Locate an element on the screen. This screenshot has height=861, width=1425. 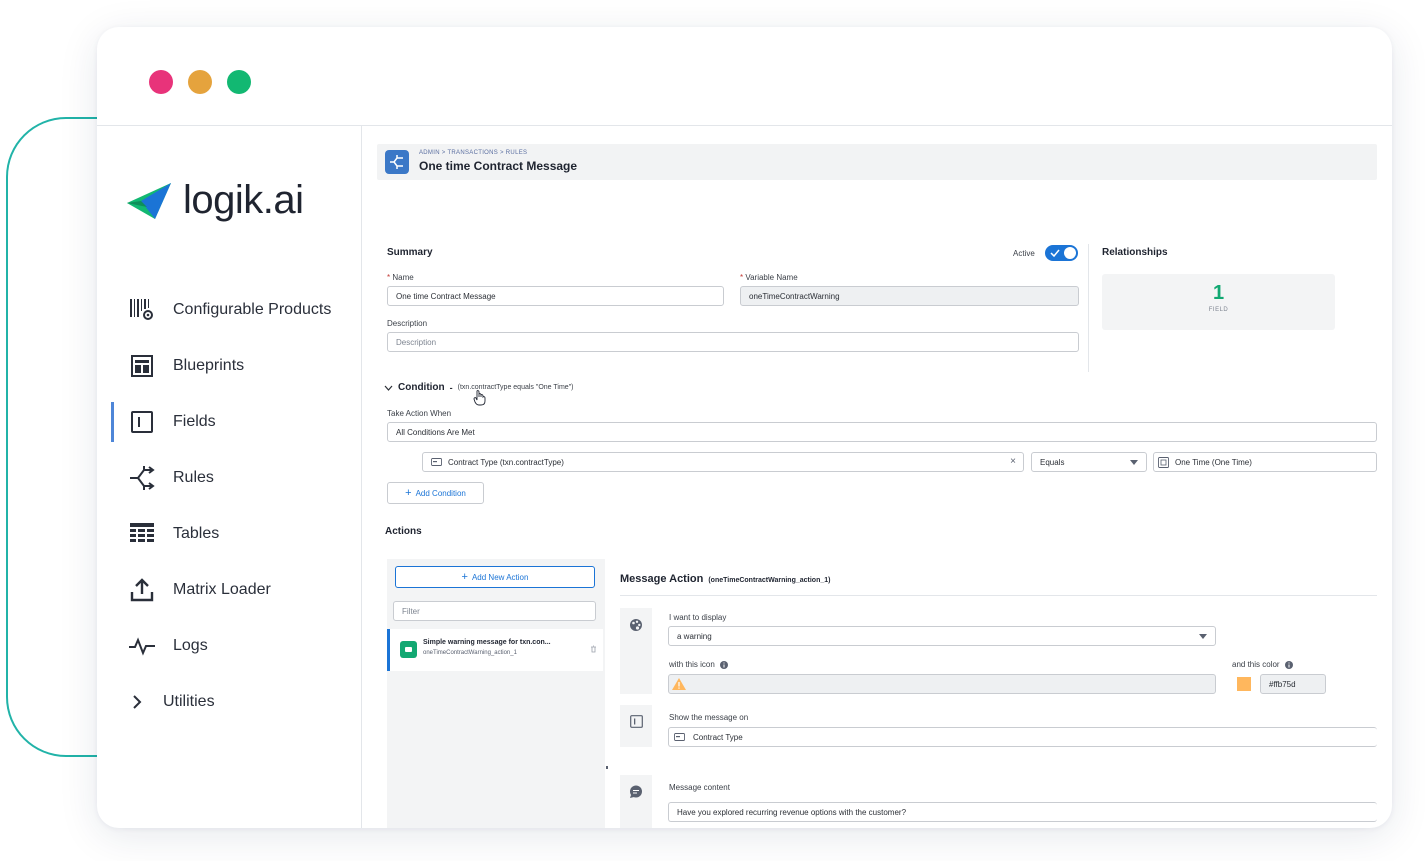
show-on-row-icon-cell is located at coordinates (636, 726).